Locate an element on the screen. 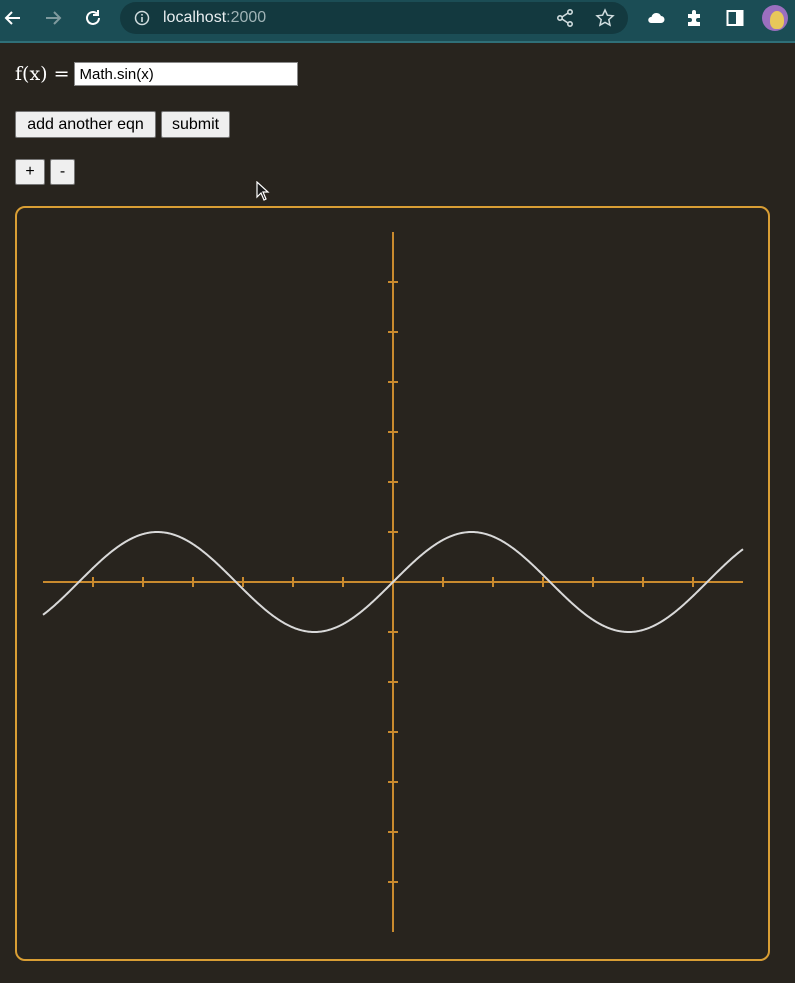 The height and width of the screenshot is (983, 795). url-text: localhost:2000 is located at coordinates (214, 18).